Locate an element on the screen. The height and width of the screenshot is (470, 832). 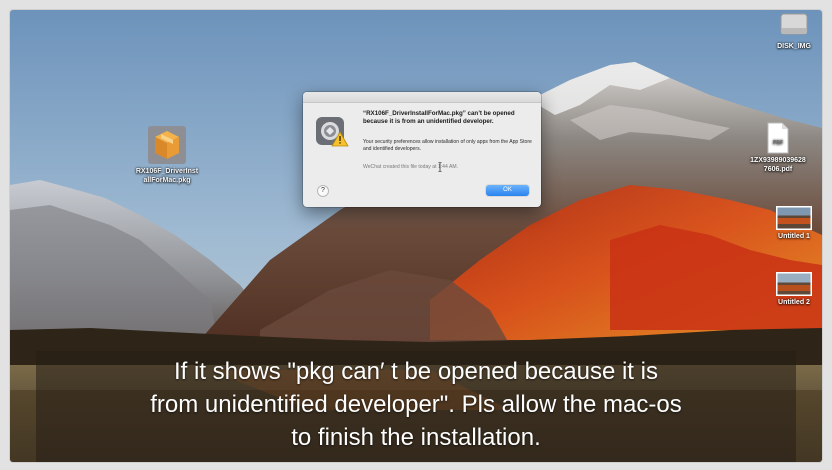
pdf-badge: PDF is located at coordinates (778, 143).